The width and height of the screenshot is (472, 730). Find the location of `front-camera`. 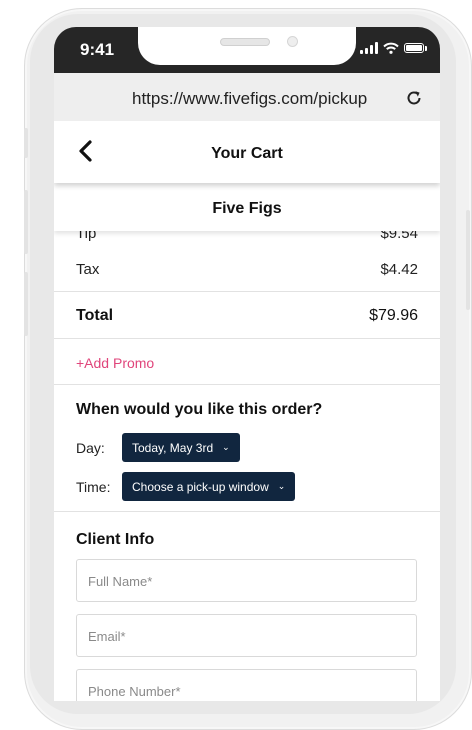

front-camera is located at coordinates (292, 41).